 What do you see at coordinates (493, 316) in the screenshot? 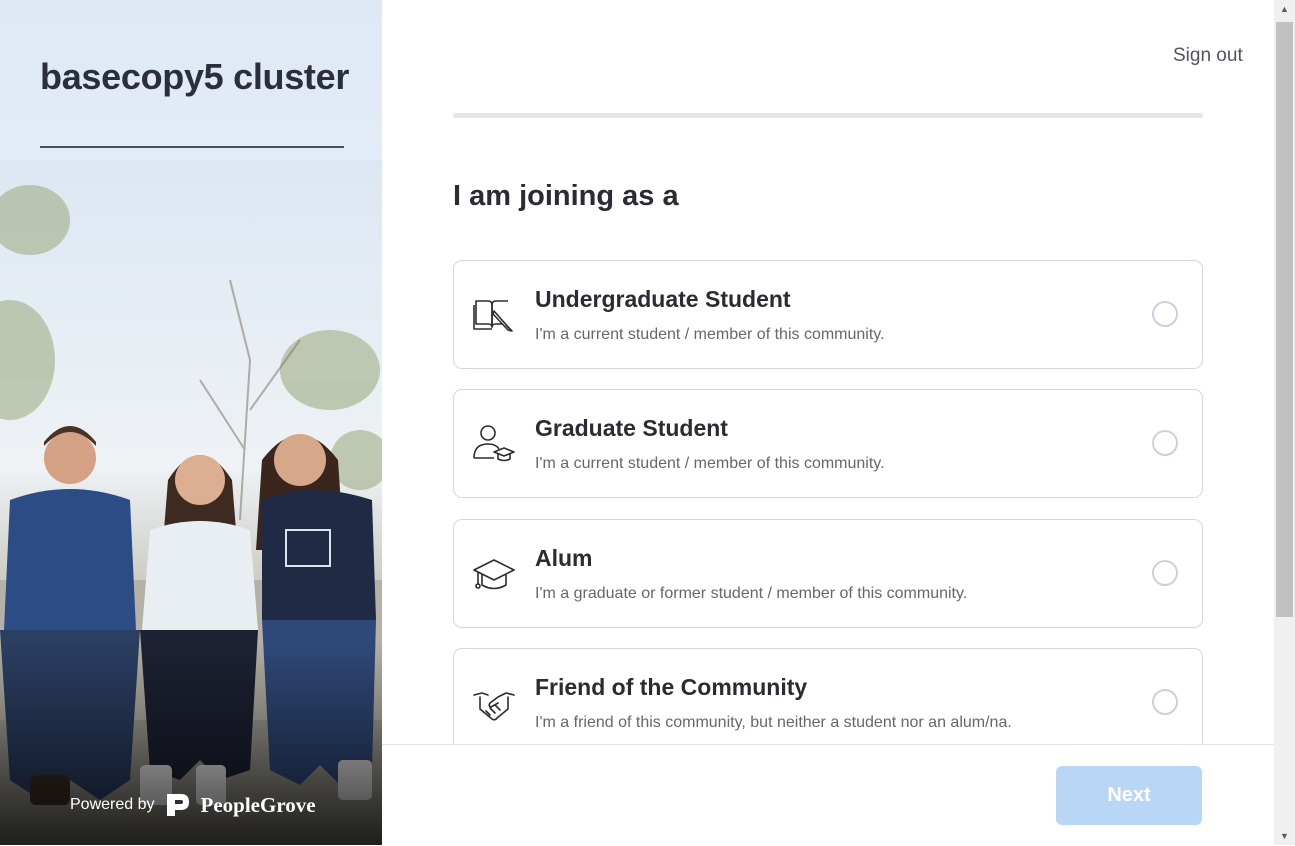
I see `book-pencil-icon` at bounding box center [493, 316].